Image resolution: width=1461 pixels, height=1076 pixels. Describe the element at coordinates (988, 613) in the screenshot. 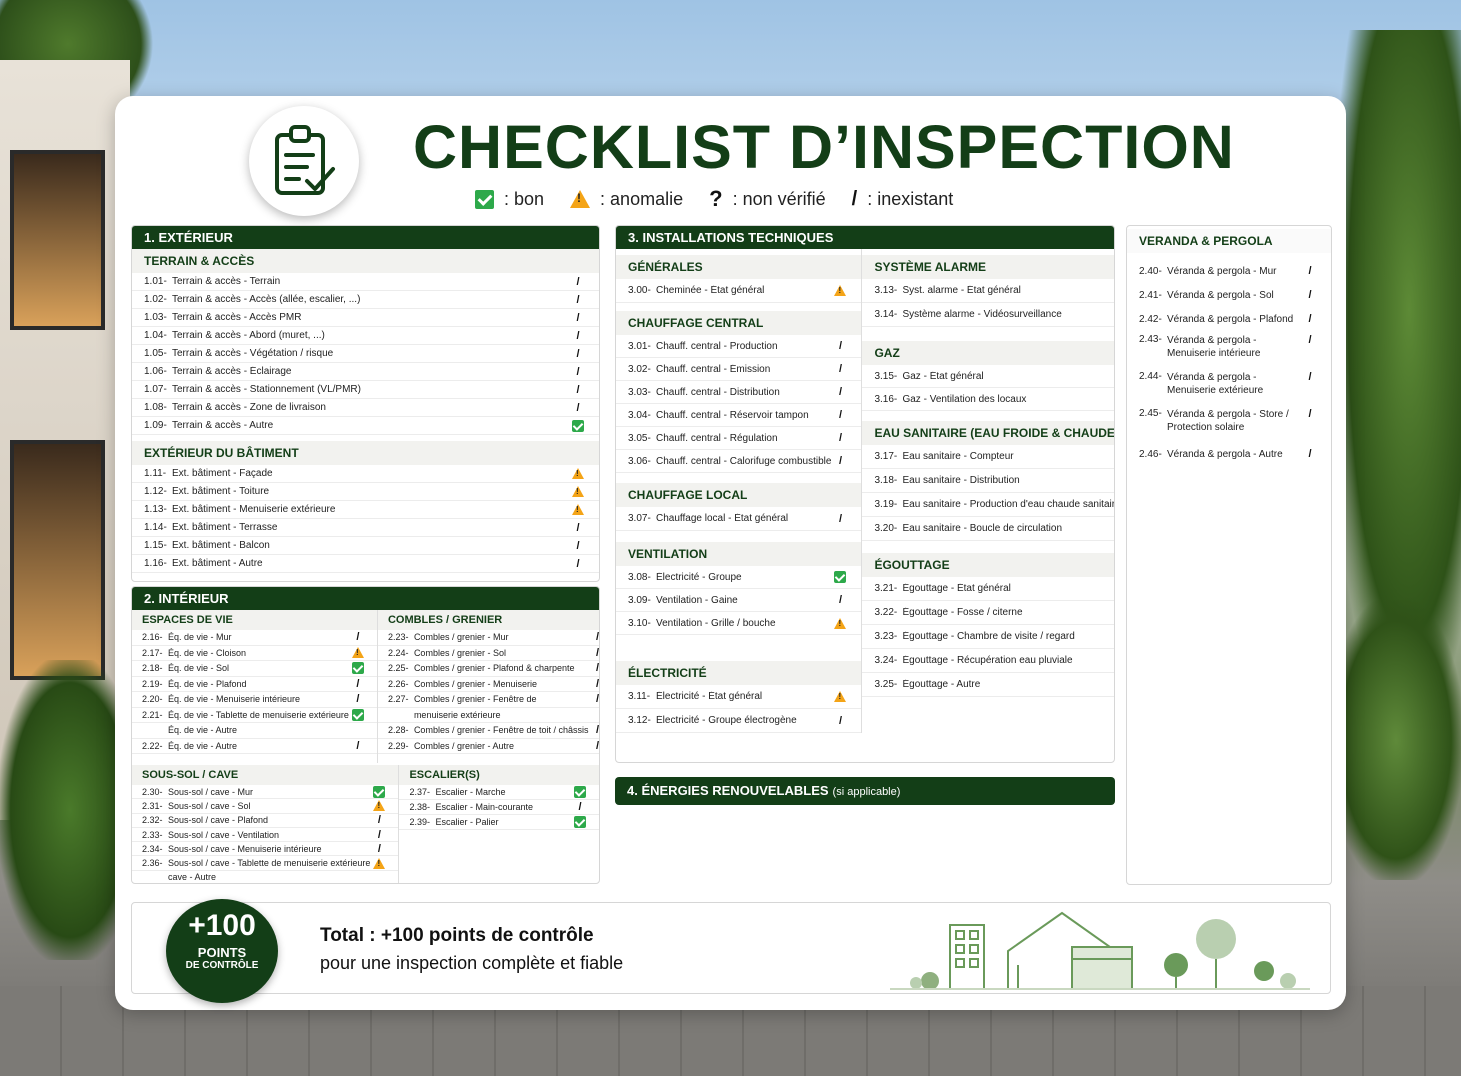

I see `checklist-row: 3.22-Égouttage - Fosse / citerne/` at that location.